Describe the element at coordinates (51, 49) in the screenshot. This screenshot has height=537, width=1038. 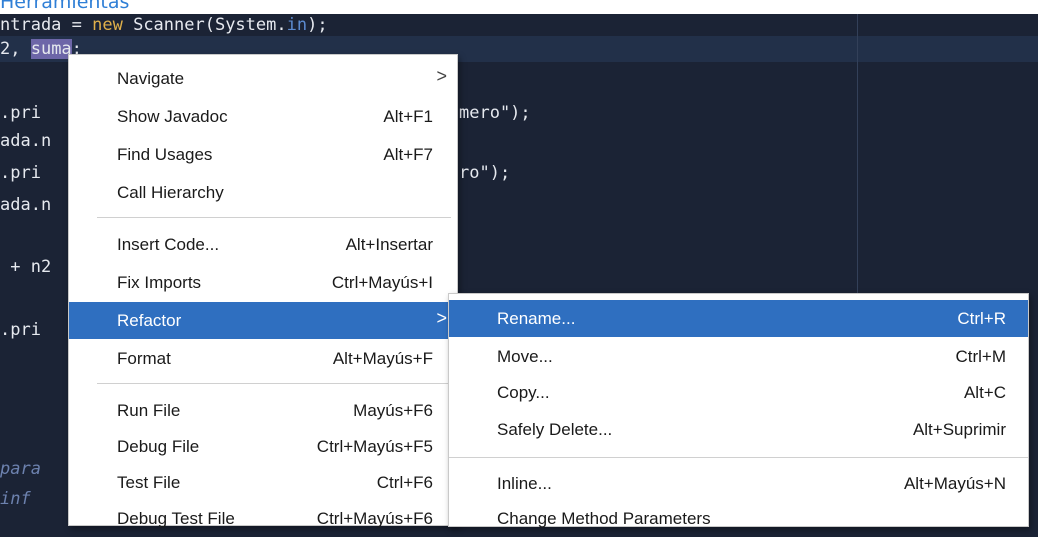
I see `selected-identifier: suma` at that location.